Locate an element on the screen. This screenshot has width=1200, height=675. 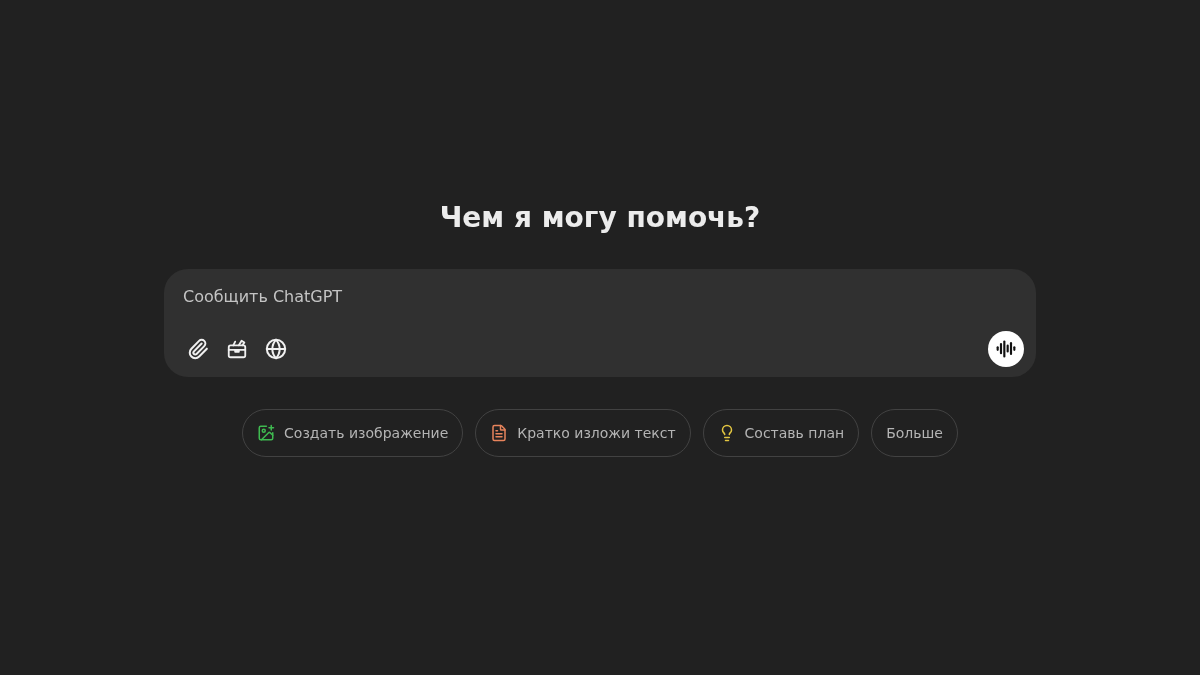
voice-button is located at coordinates (1006, 349).